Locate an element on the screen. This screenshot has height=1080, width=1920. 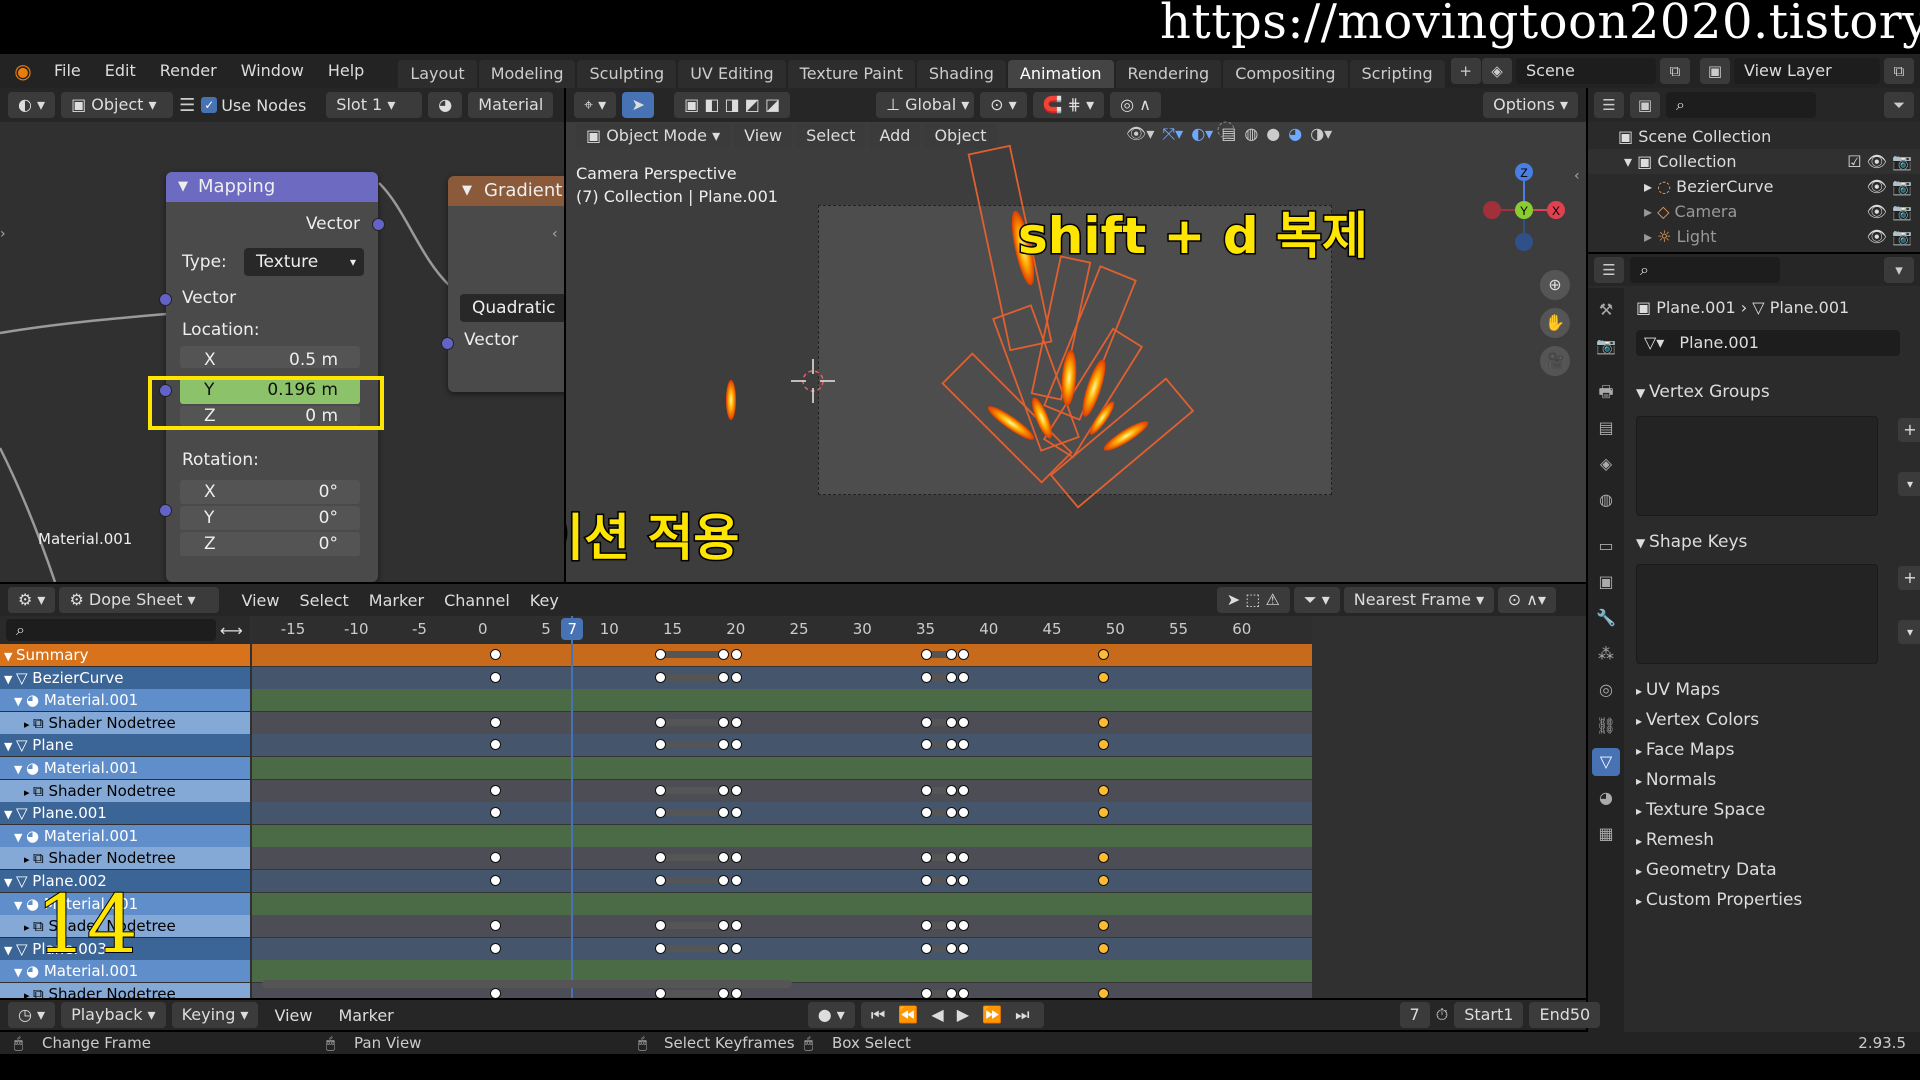
tab-texture-paint: Texture Paint is located at coordinates (851, 74).